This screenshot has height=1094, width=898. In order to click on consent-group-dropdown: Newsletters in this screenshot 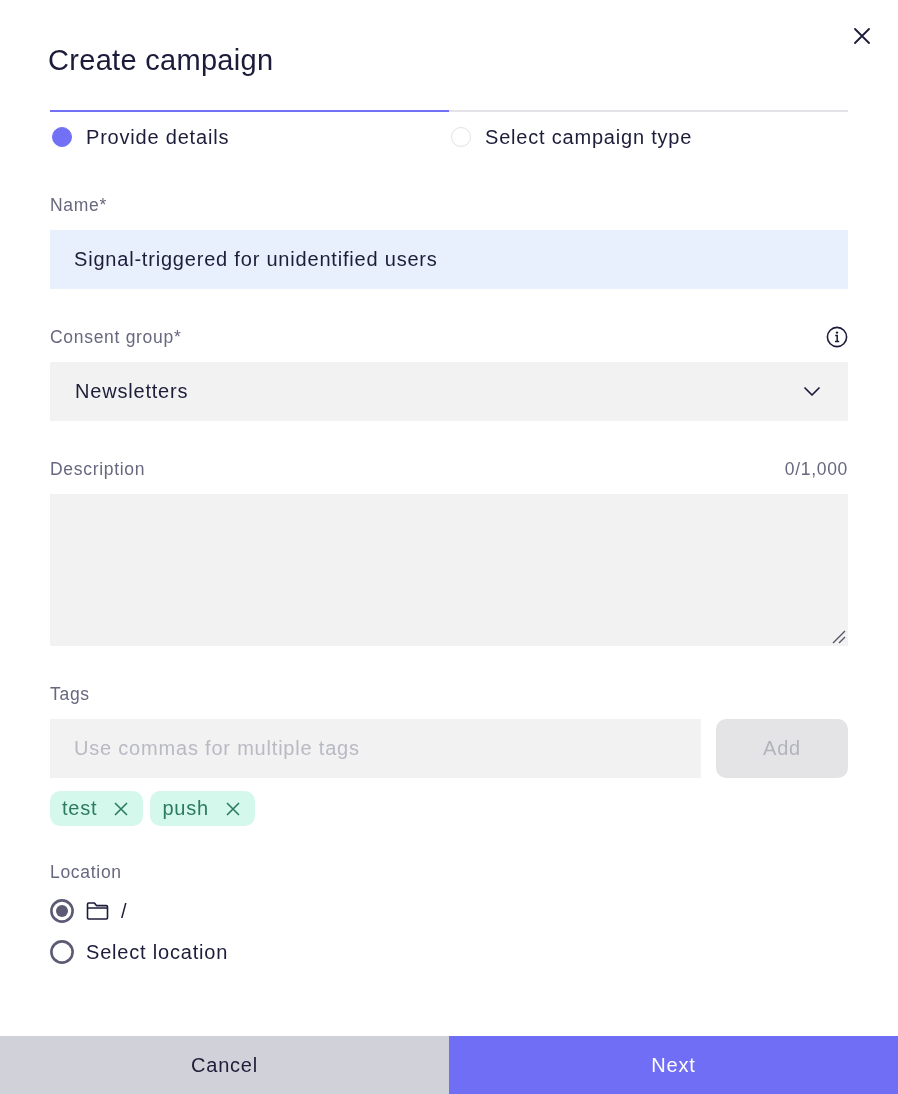, I will do `click(449, 391)`.